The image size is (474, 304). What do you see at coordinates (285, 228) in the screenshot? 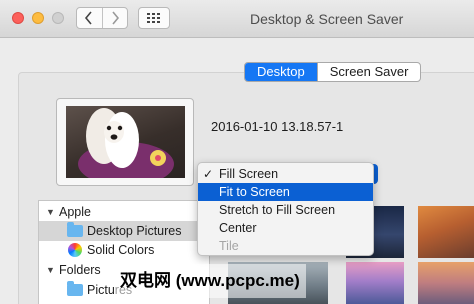
I see `menu-item-center: Center` at bounding box center [285, 228].